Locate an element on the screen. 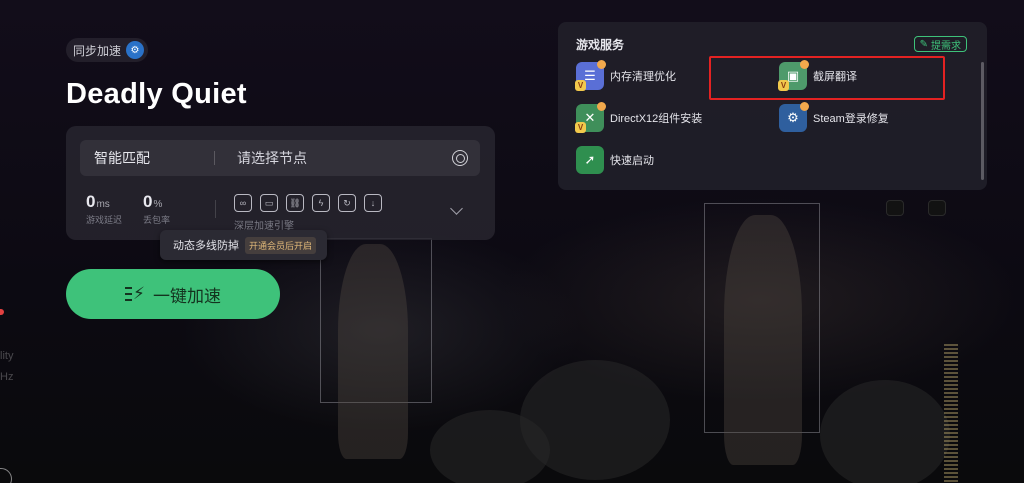 The width and height of the screenshot is (1024, 483). service-label: Steam登录修复 is located at coordinates (851, 119).